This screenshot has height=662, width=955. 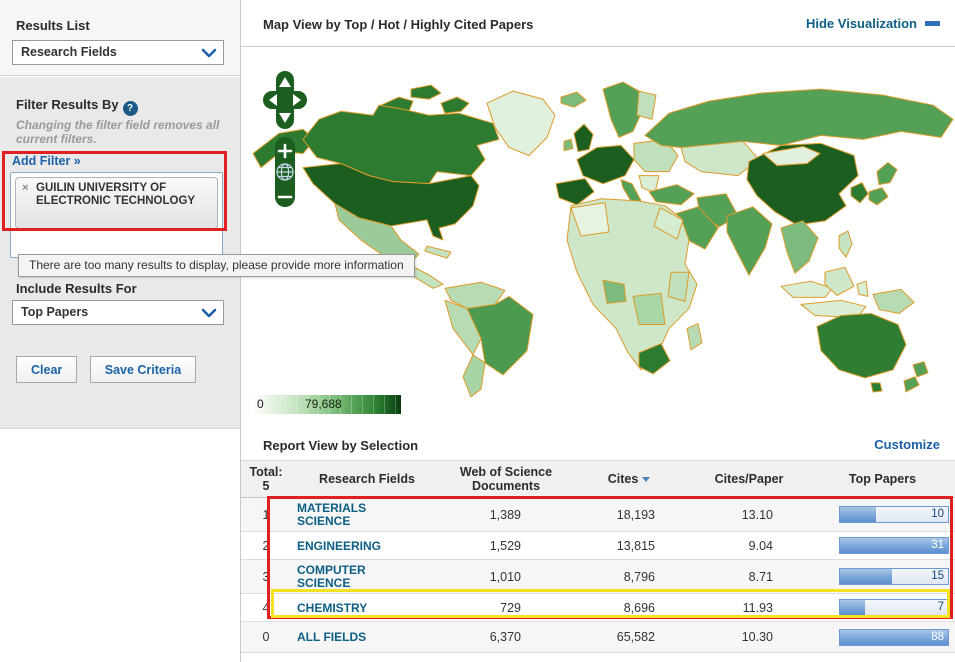 What do you see at coordinates (323, 404) in the screenshot?
I see `legend-max-label: 79,688` at bounding box center [323, 404].